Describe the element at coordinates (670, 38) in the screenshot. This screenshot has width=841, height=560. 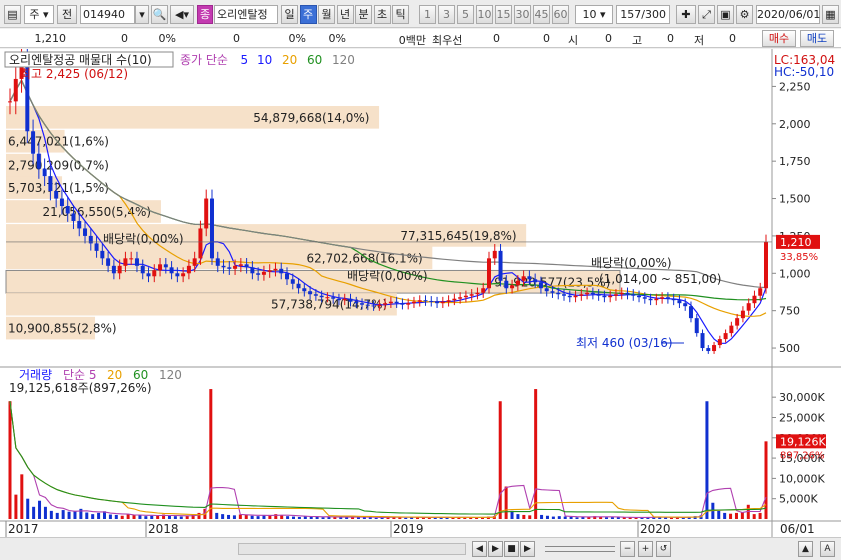
I see `high-value: 0` at that location.